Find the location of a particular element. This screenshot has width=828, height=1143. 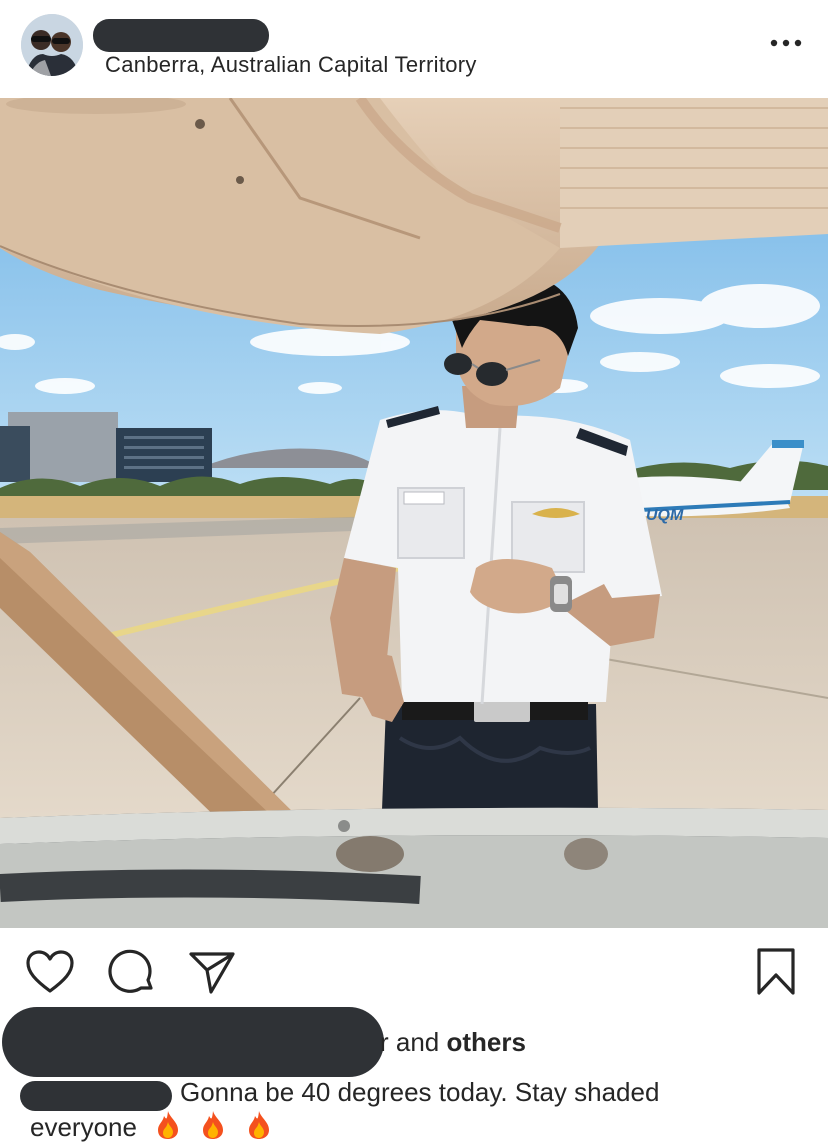

caption-line-2: everyone is located at coordinates (151, 1126).